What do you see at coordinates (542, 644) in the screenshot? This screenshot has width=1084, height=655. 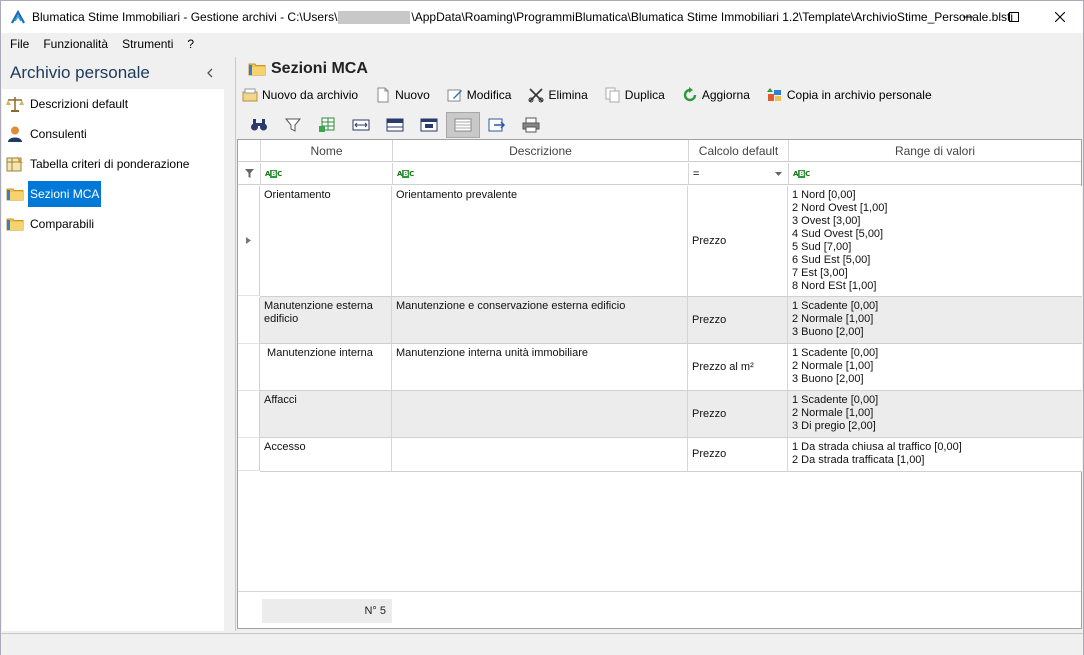 I see `status-bar` at bounding box center [542, 644].